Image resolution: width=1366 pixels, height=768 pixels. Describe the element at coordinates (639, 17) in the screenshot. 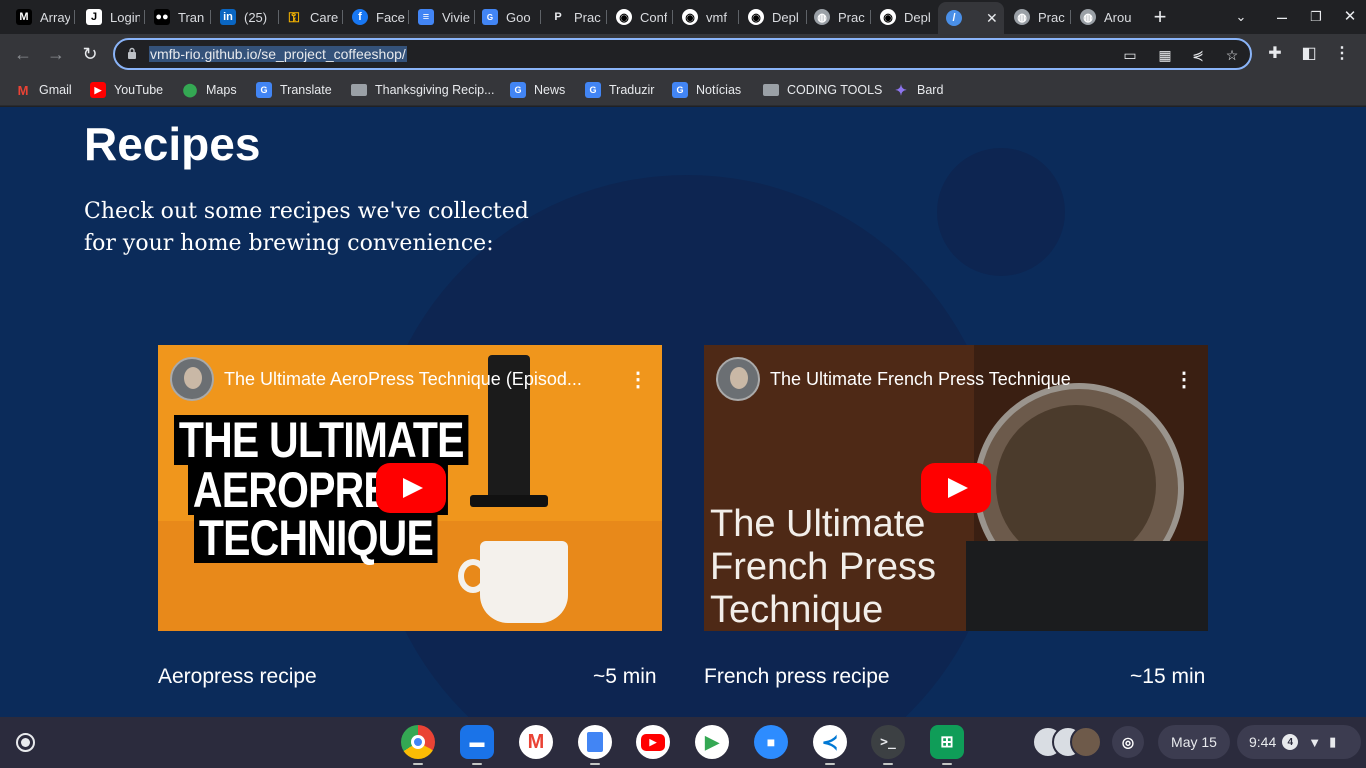

I see `tab-9: ◉ Conf` at that location.